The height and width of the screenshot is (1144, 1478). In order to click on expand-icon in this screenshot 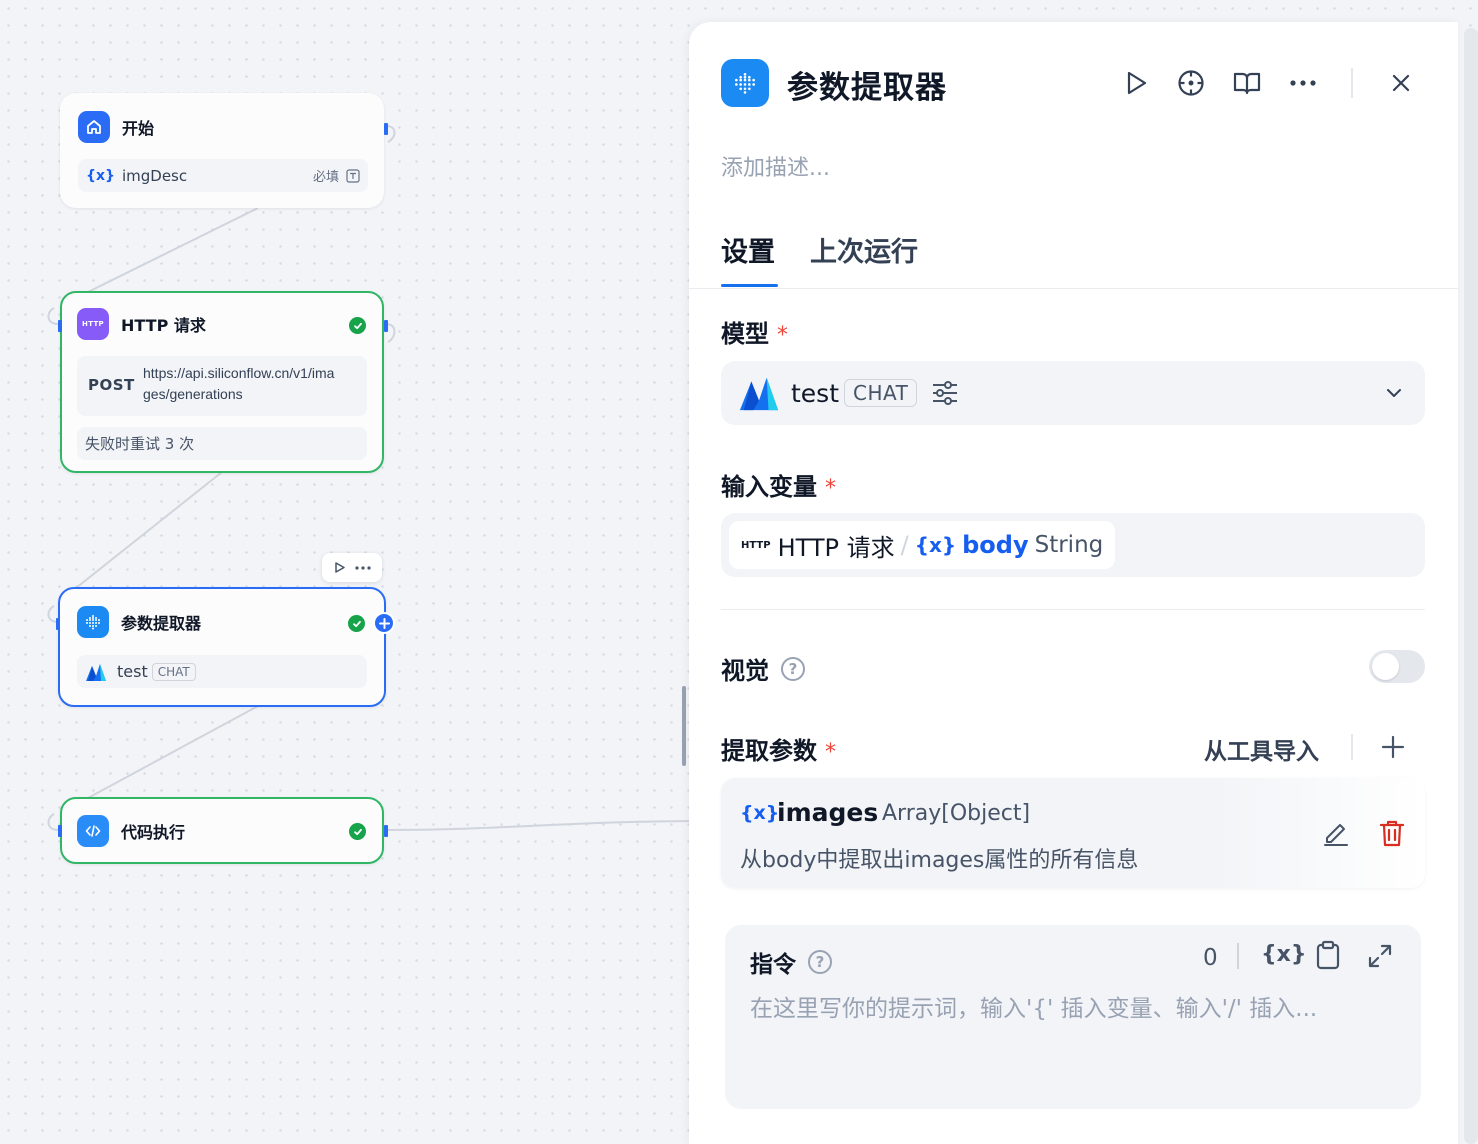, I will do `click(1380, 956)`.